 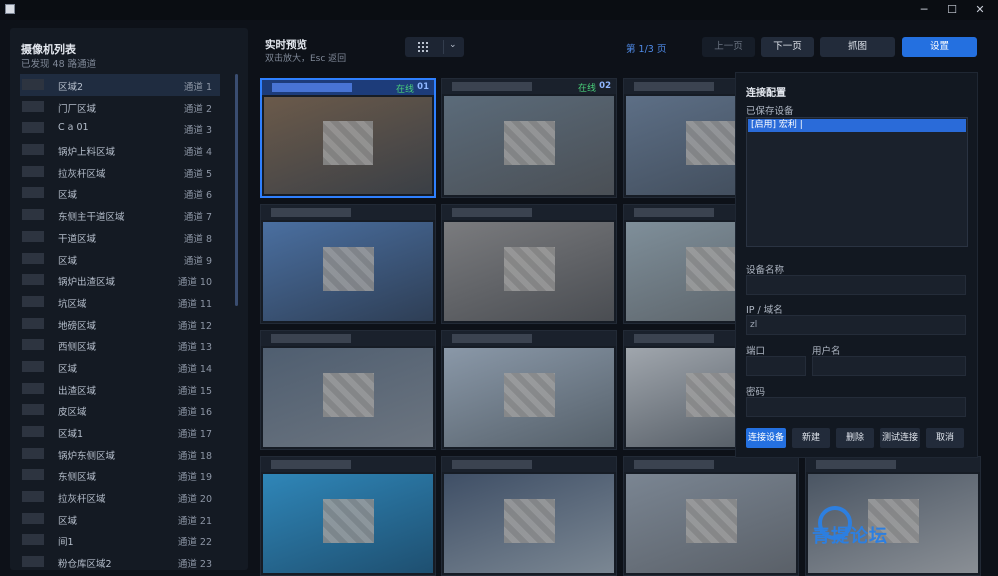 What do you see at coordinates (120, 259) in the screenshot?
I see `camera-list-item: 区域 通道 9` at bounding box center [120, 259].